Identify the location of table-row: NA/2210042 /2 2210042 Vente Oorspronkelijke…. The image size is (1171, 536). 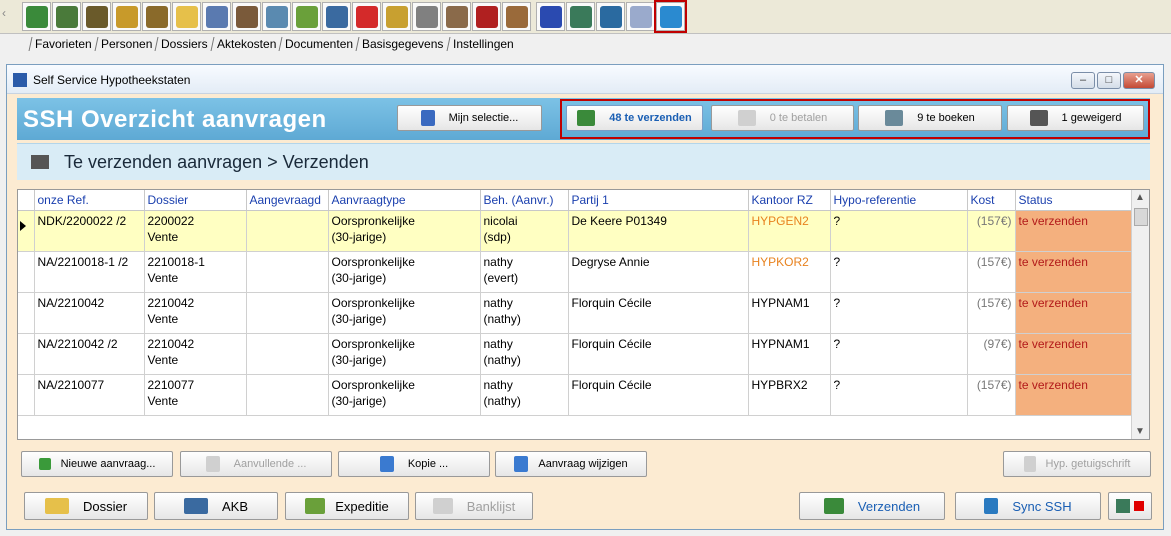
(576, 354).